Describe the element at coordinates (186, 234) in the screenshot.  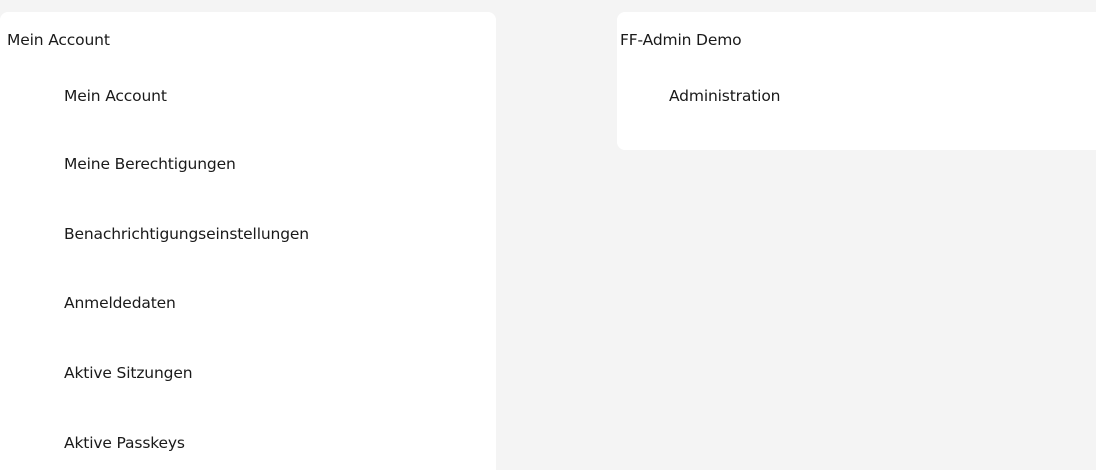
I see `menu-item-benachrichtigungseinstellungen: Benachrichtigungseinstellungen` at that location.